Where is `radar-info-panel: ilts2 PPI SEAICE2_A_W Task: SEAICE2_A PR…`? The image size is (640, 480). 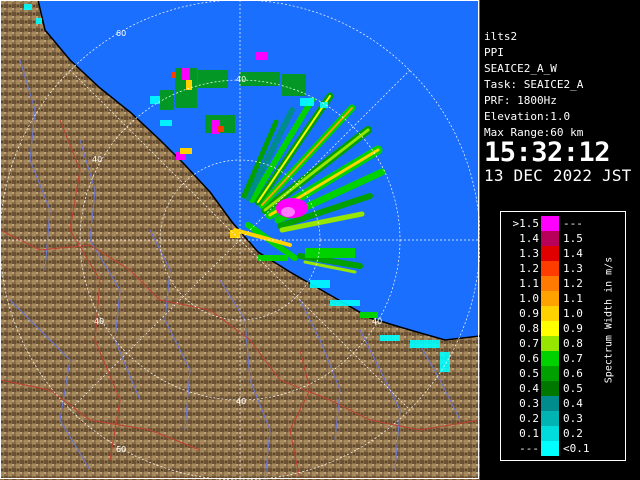
radar-info-panel: ilts2 PPI SEAICE2_A_W Task: SEAICE2_A PR… is located at coordinates (560, 107).